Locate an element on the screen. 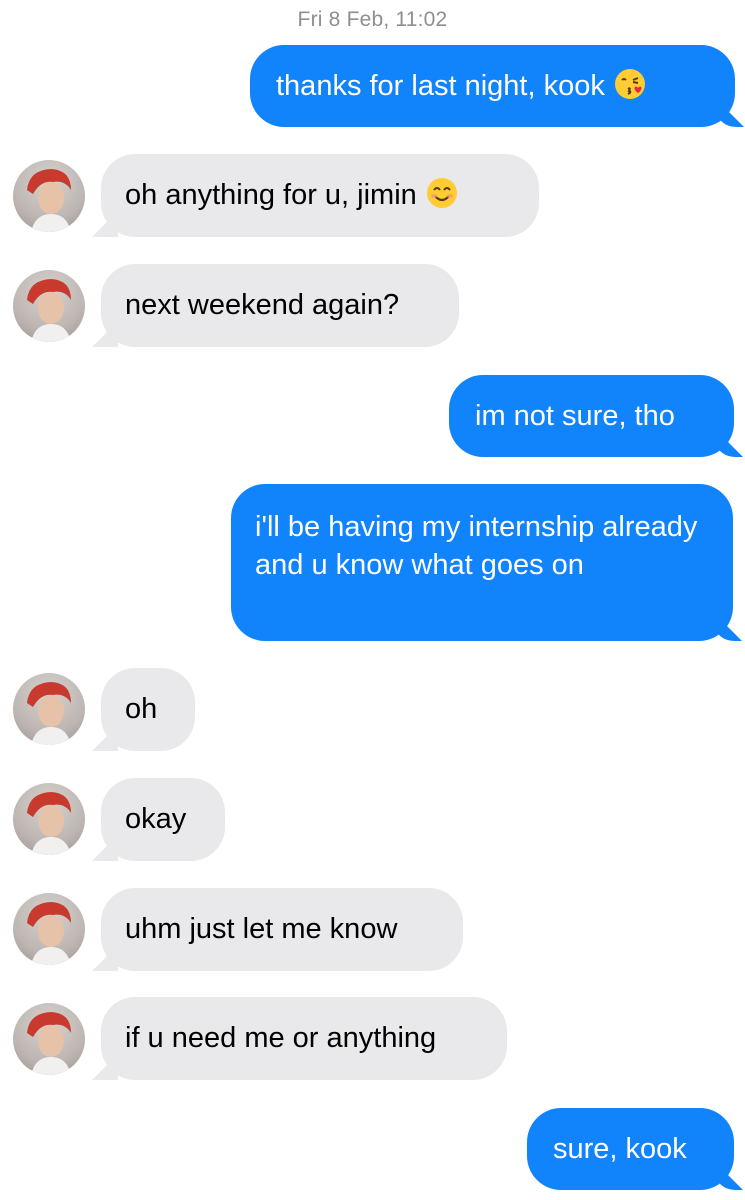 This screenshot has height=1200, width=745. message-bubble-received: okay is located at coordinates (163, 819).